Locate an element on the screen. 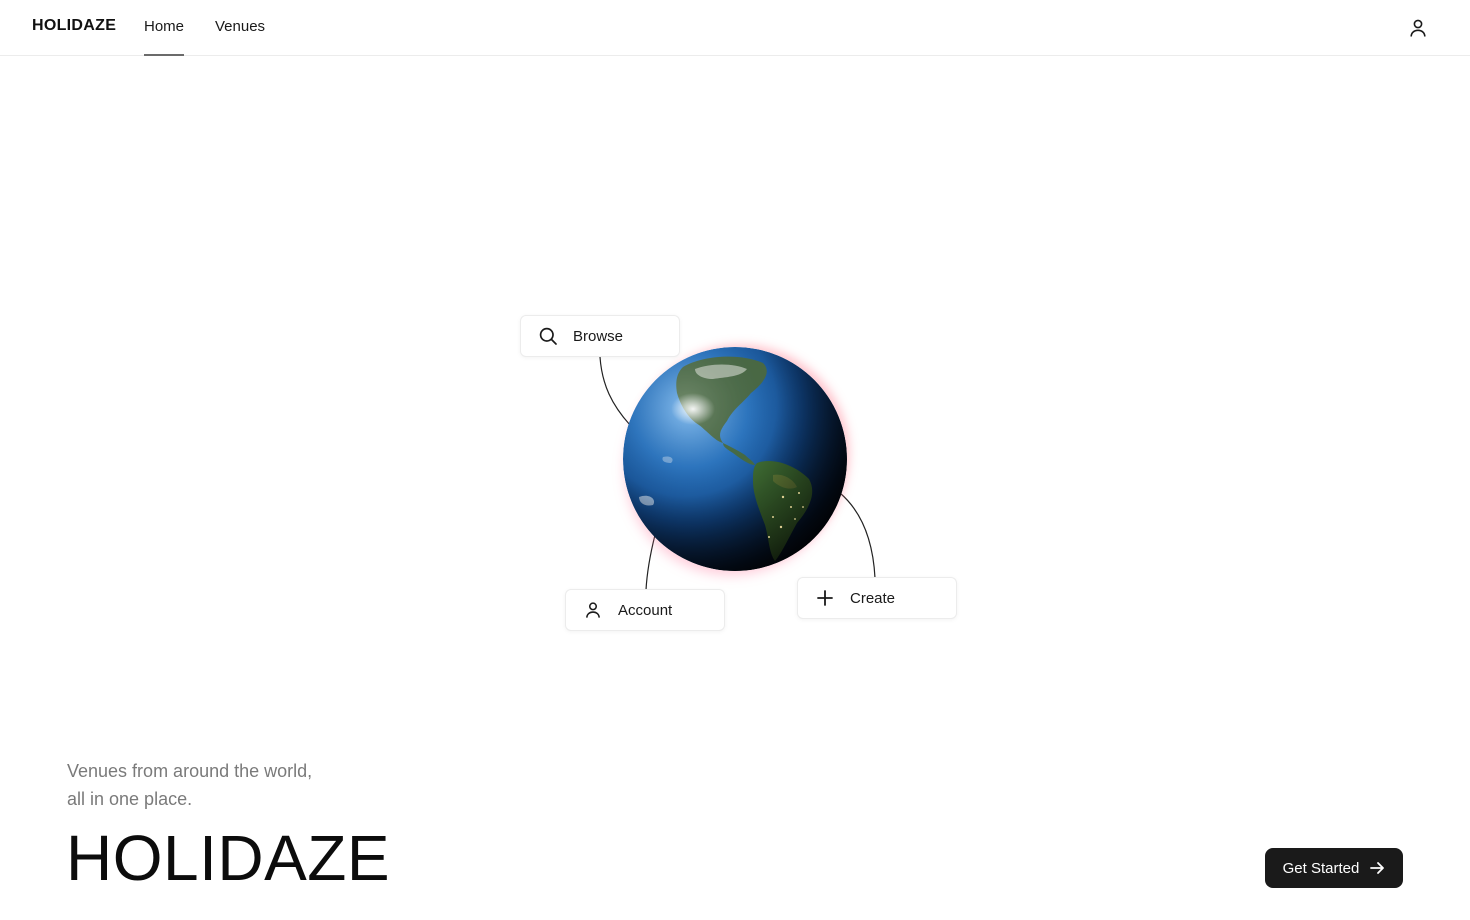 This screenshot has height=920, width=1470. get-started-button: Get Started is located at coordinates (1334, 868).